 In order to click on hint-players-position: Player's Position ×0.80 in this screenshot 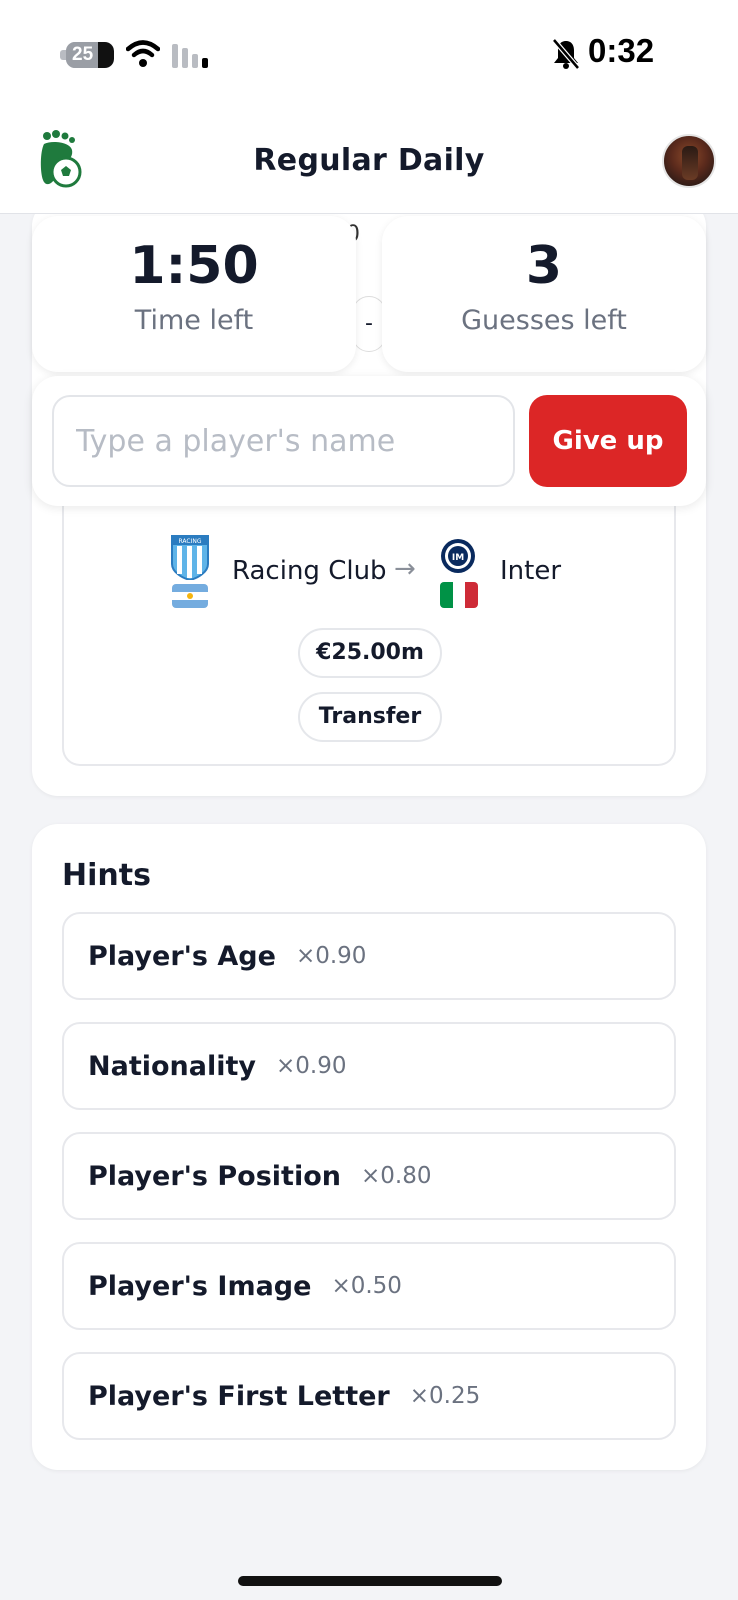, I will do `click(369, 1176)`.